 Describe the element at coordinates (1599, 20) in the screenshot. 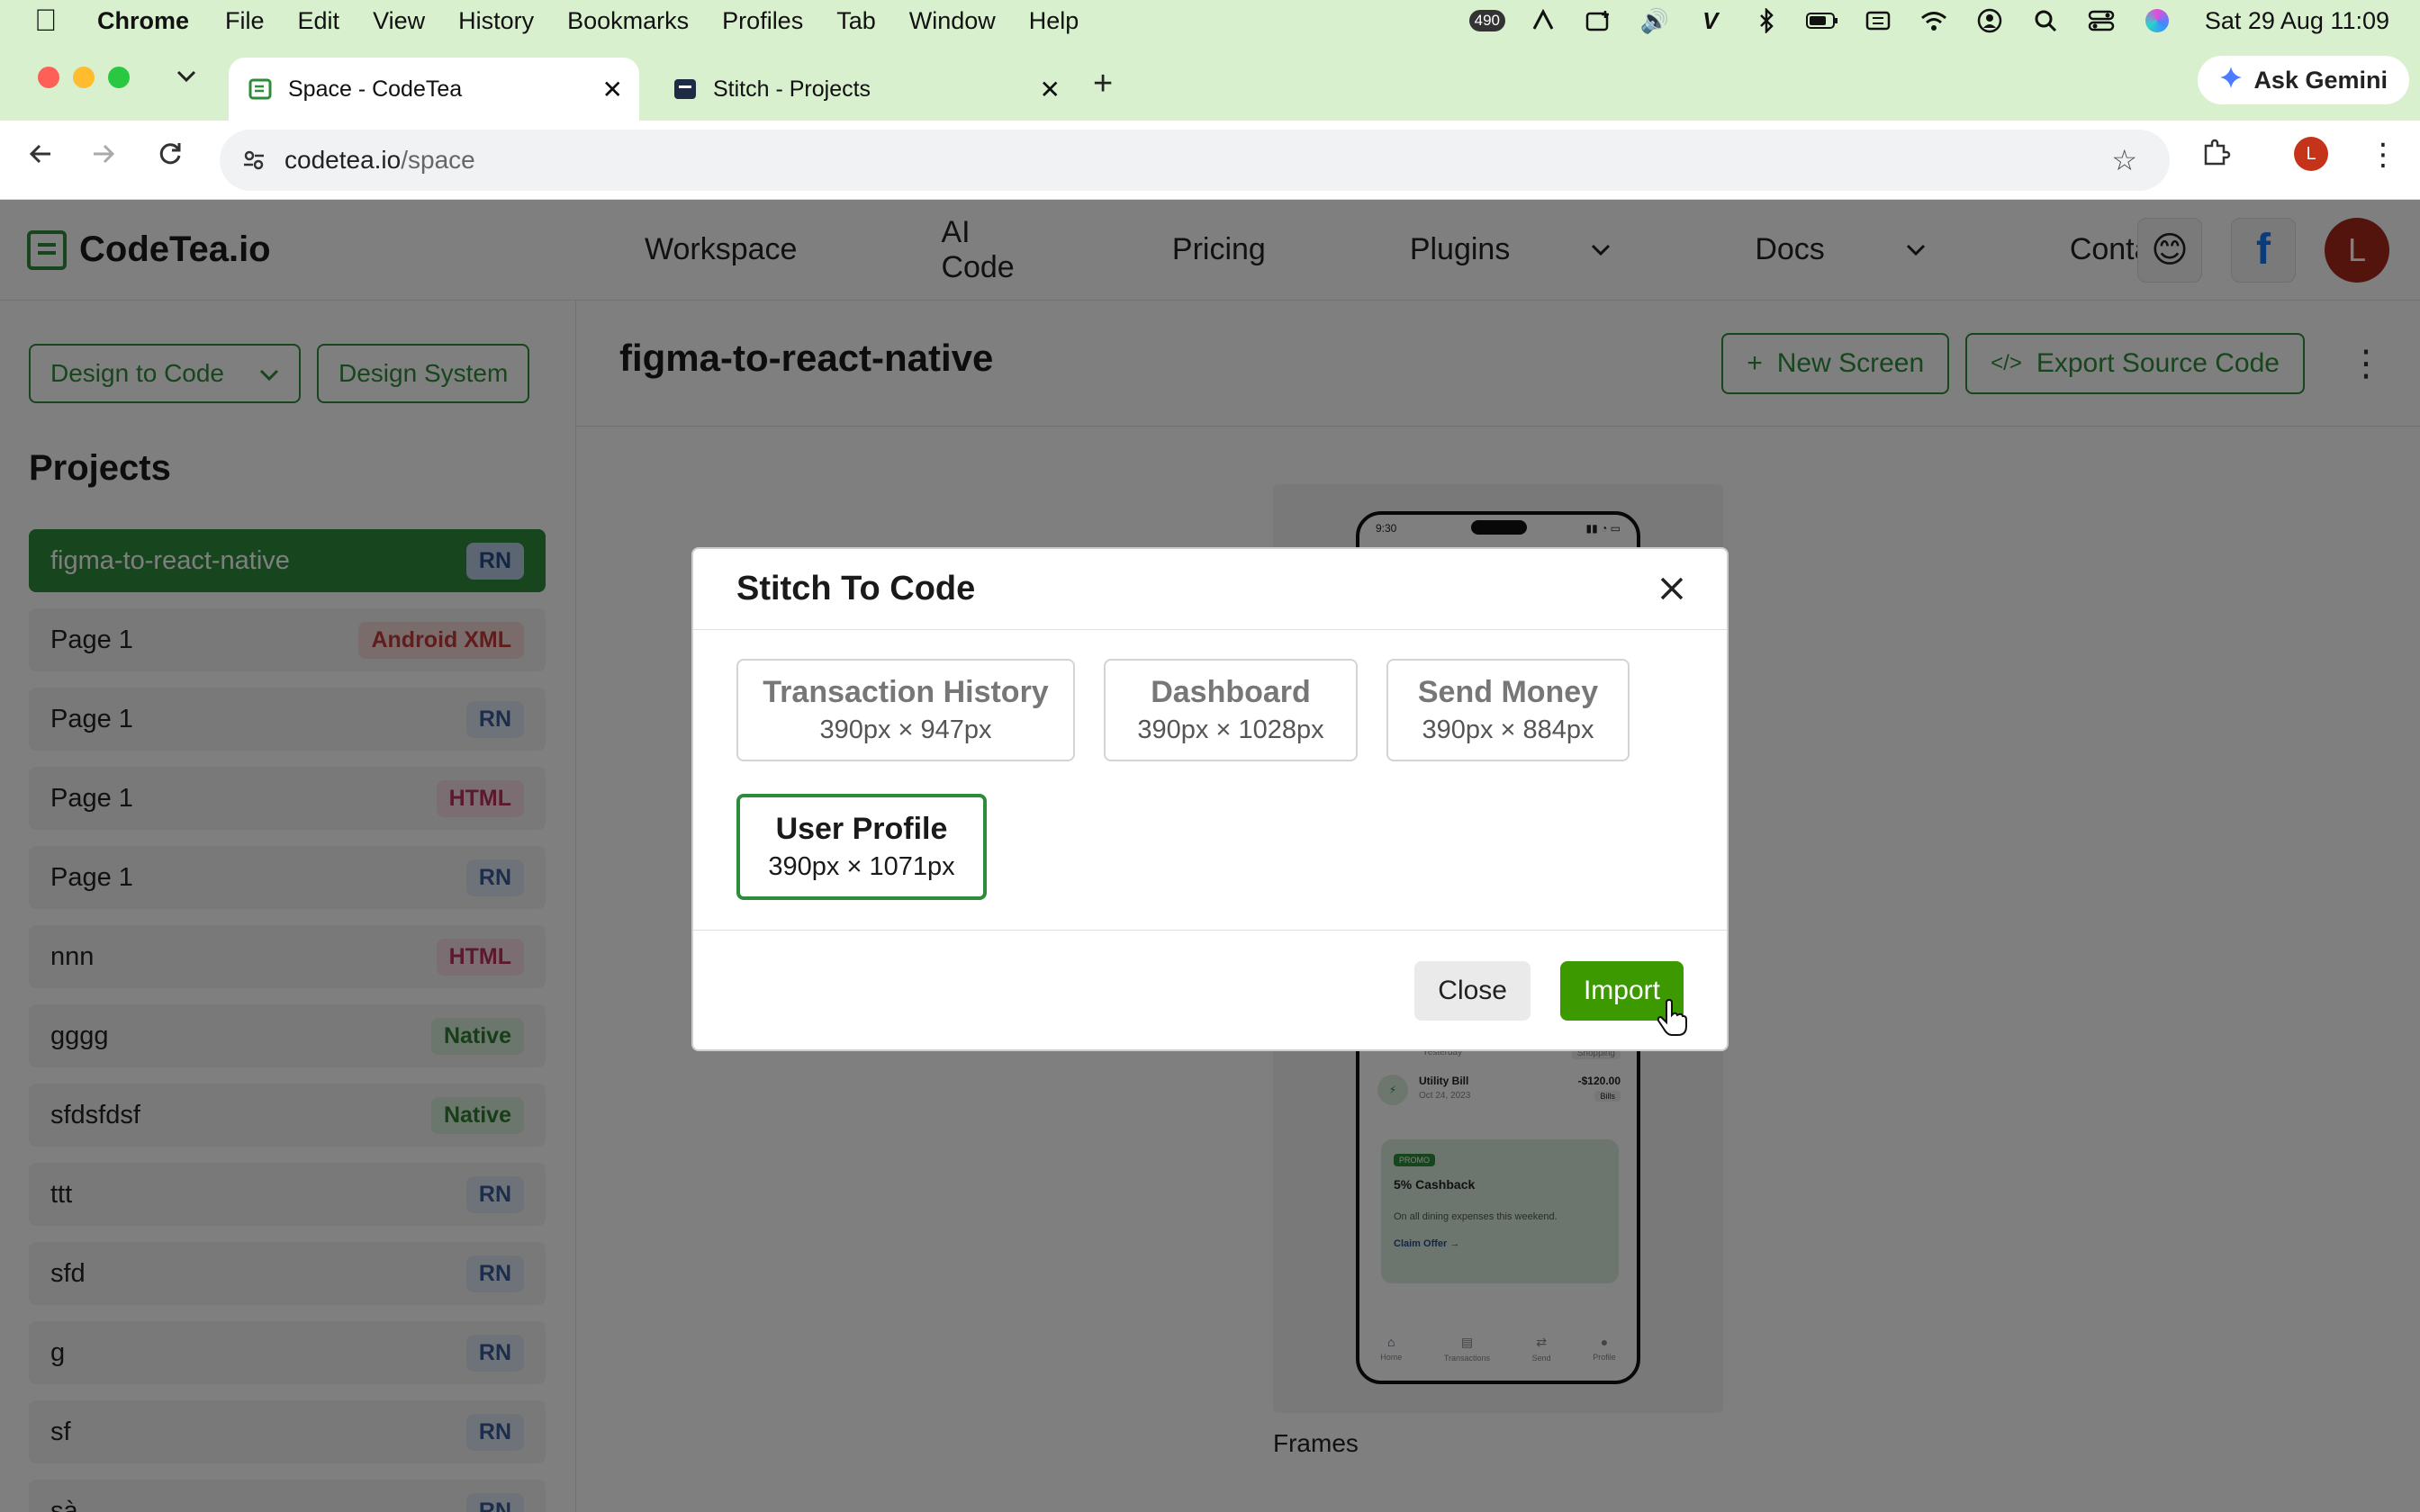

I see `screen-share-icon` at that location.